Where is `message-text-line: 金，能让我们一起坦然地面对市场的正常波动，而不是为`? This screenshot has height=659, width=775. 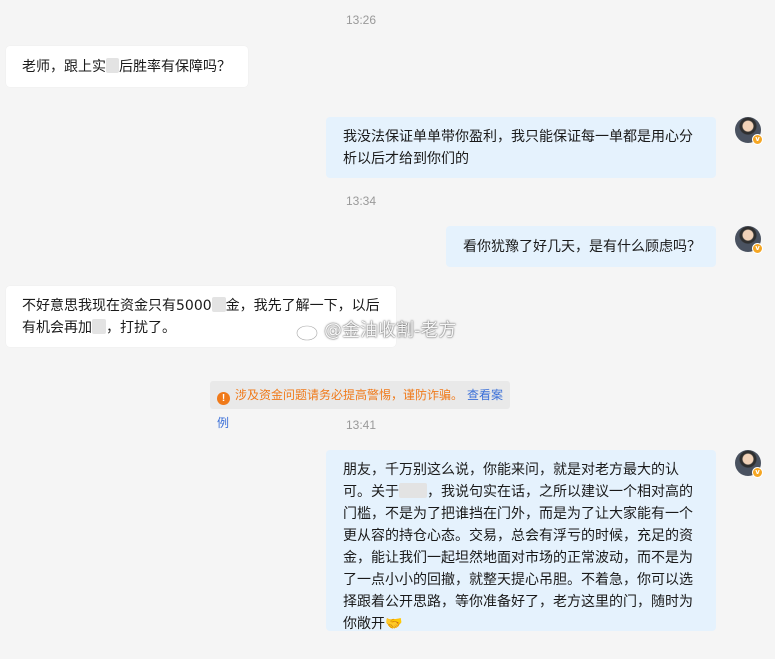
message-text-line: 金，能让我们一起坦然地面对市场的正常波动，而不是为 is located at coordinates (518, 558).